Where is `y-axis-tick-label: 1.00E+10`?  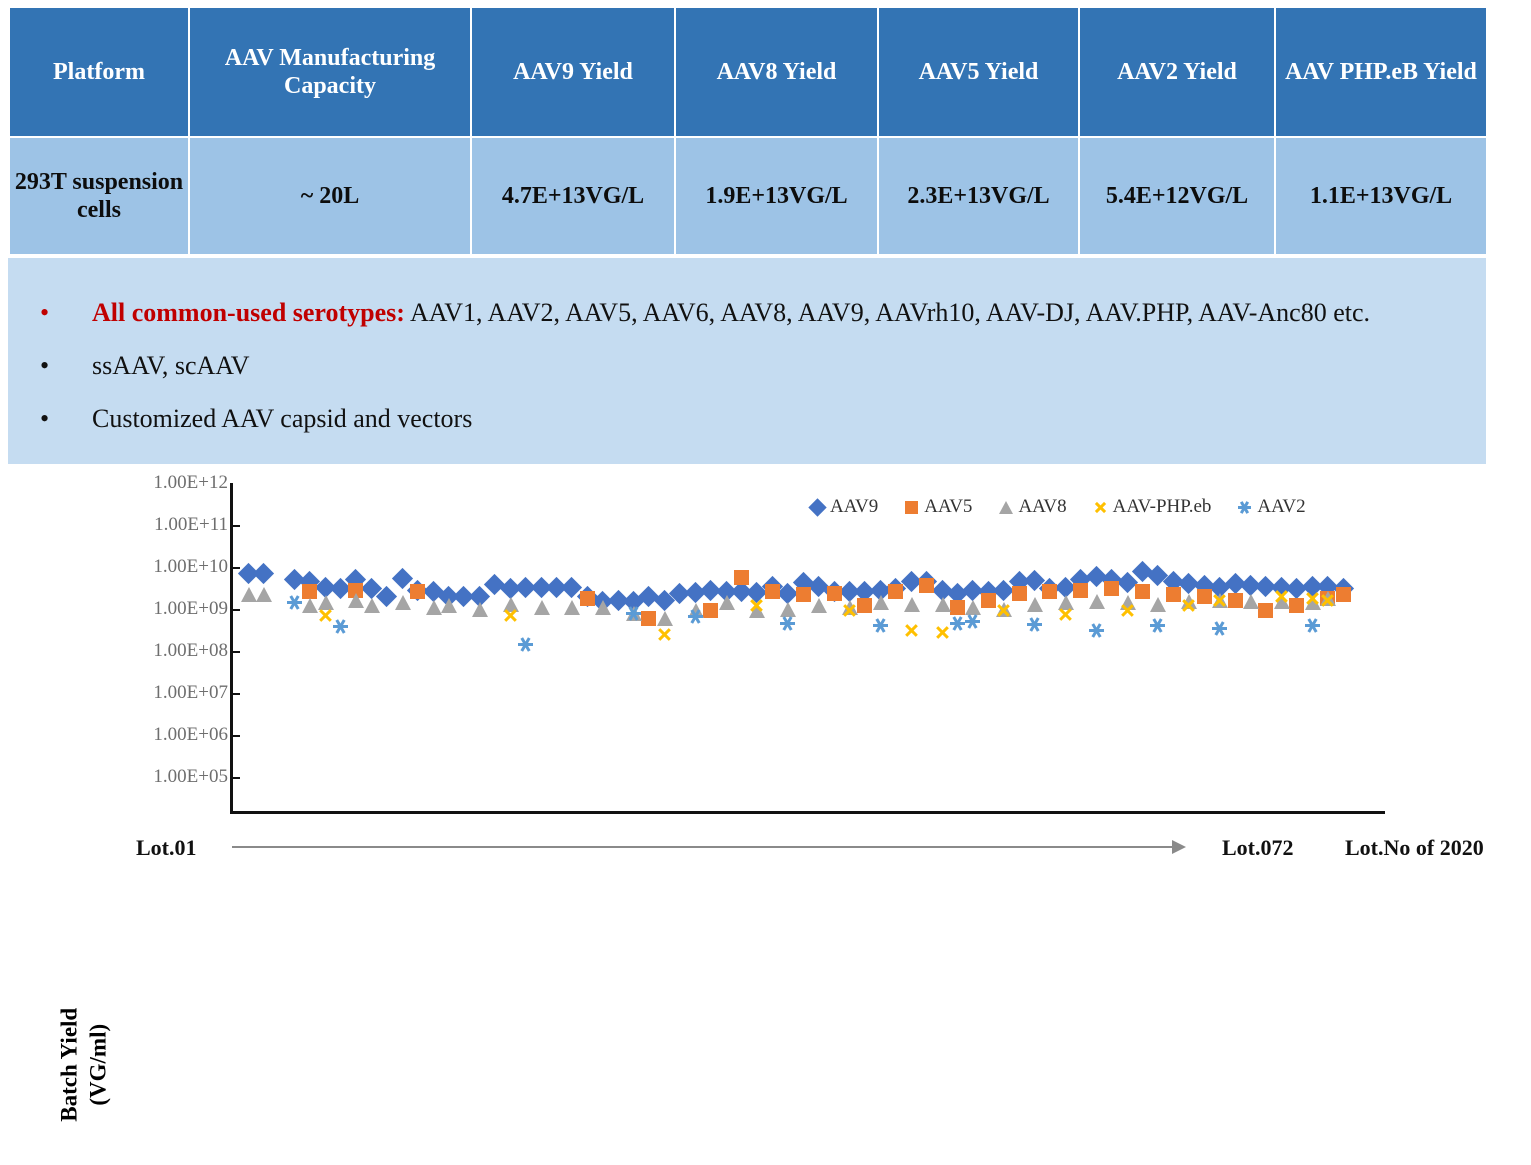 y-axis-tick-label: 1.00E+10 is located at coordinates (190, 566).